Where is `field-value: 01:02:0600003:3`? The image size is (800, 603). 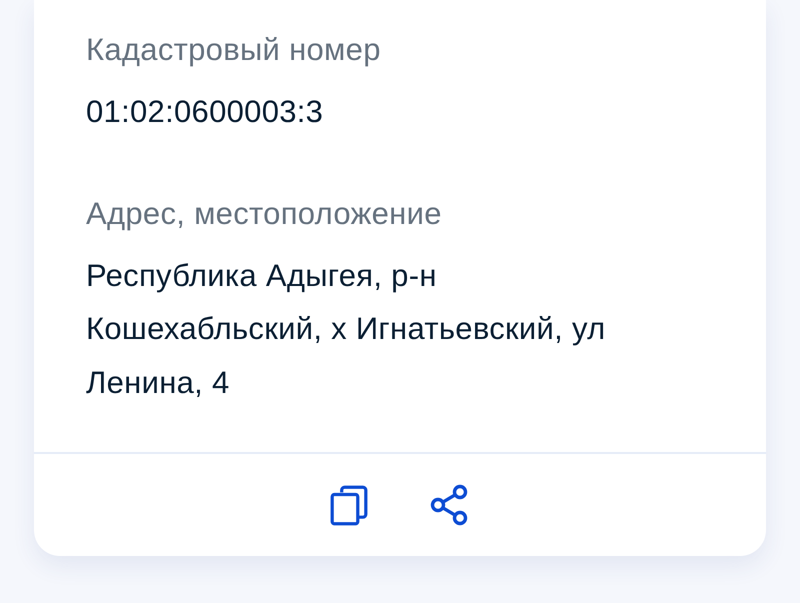
field-value: 01:02:0600003:3 is located at coordinates (205, 112).